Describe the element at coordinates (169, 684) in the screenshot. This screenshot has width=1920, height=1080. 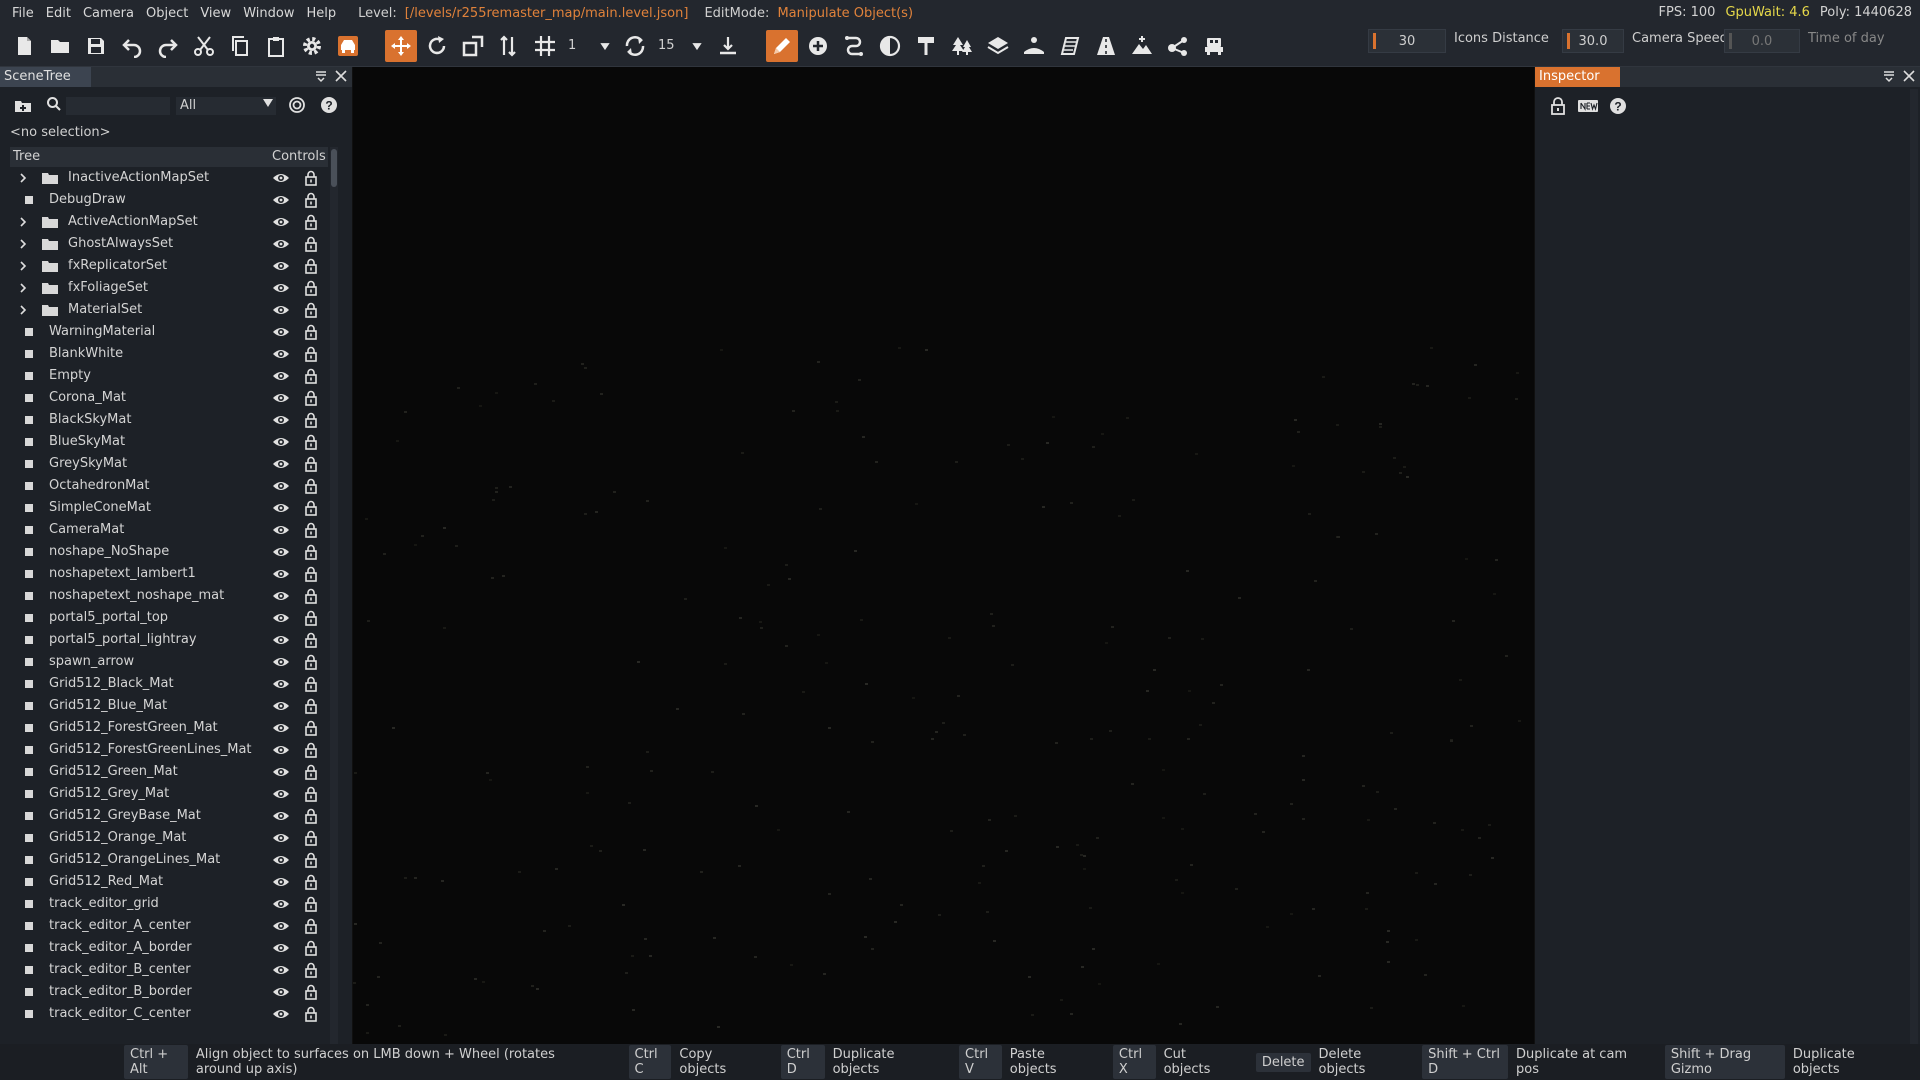
I see `tree-row: Grid512_Black_Mat` at that location.